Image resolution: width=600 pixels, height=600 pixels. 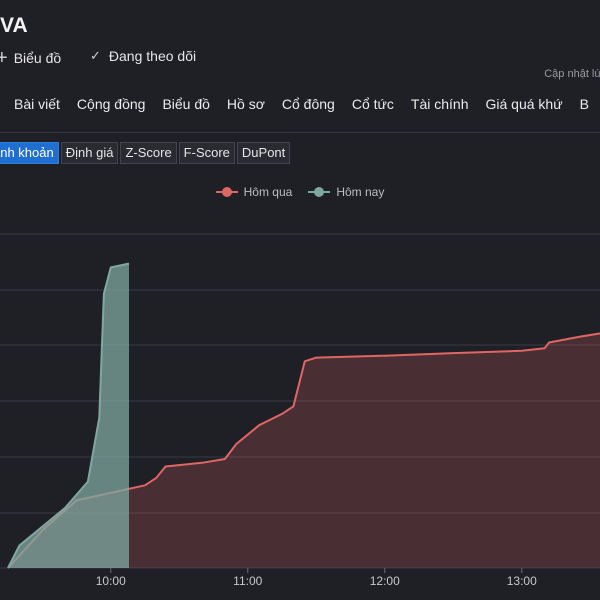 I want to click on legend-today-label: Hôm nay, so click(x=360, y=192).